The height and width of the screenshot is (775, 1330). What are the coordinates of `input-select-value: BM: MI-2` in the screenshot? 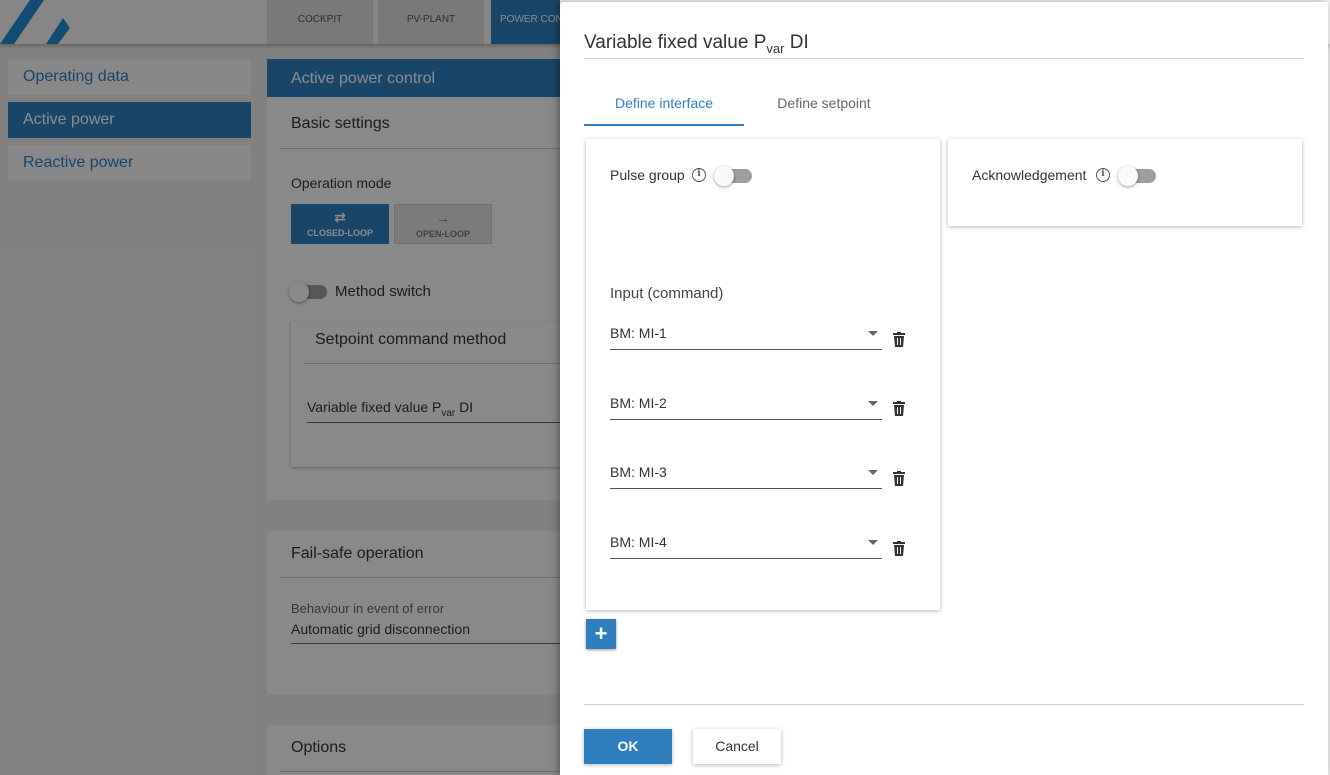 It's located at (638, 403).